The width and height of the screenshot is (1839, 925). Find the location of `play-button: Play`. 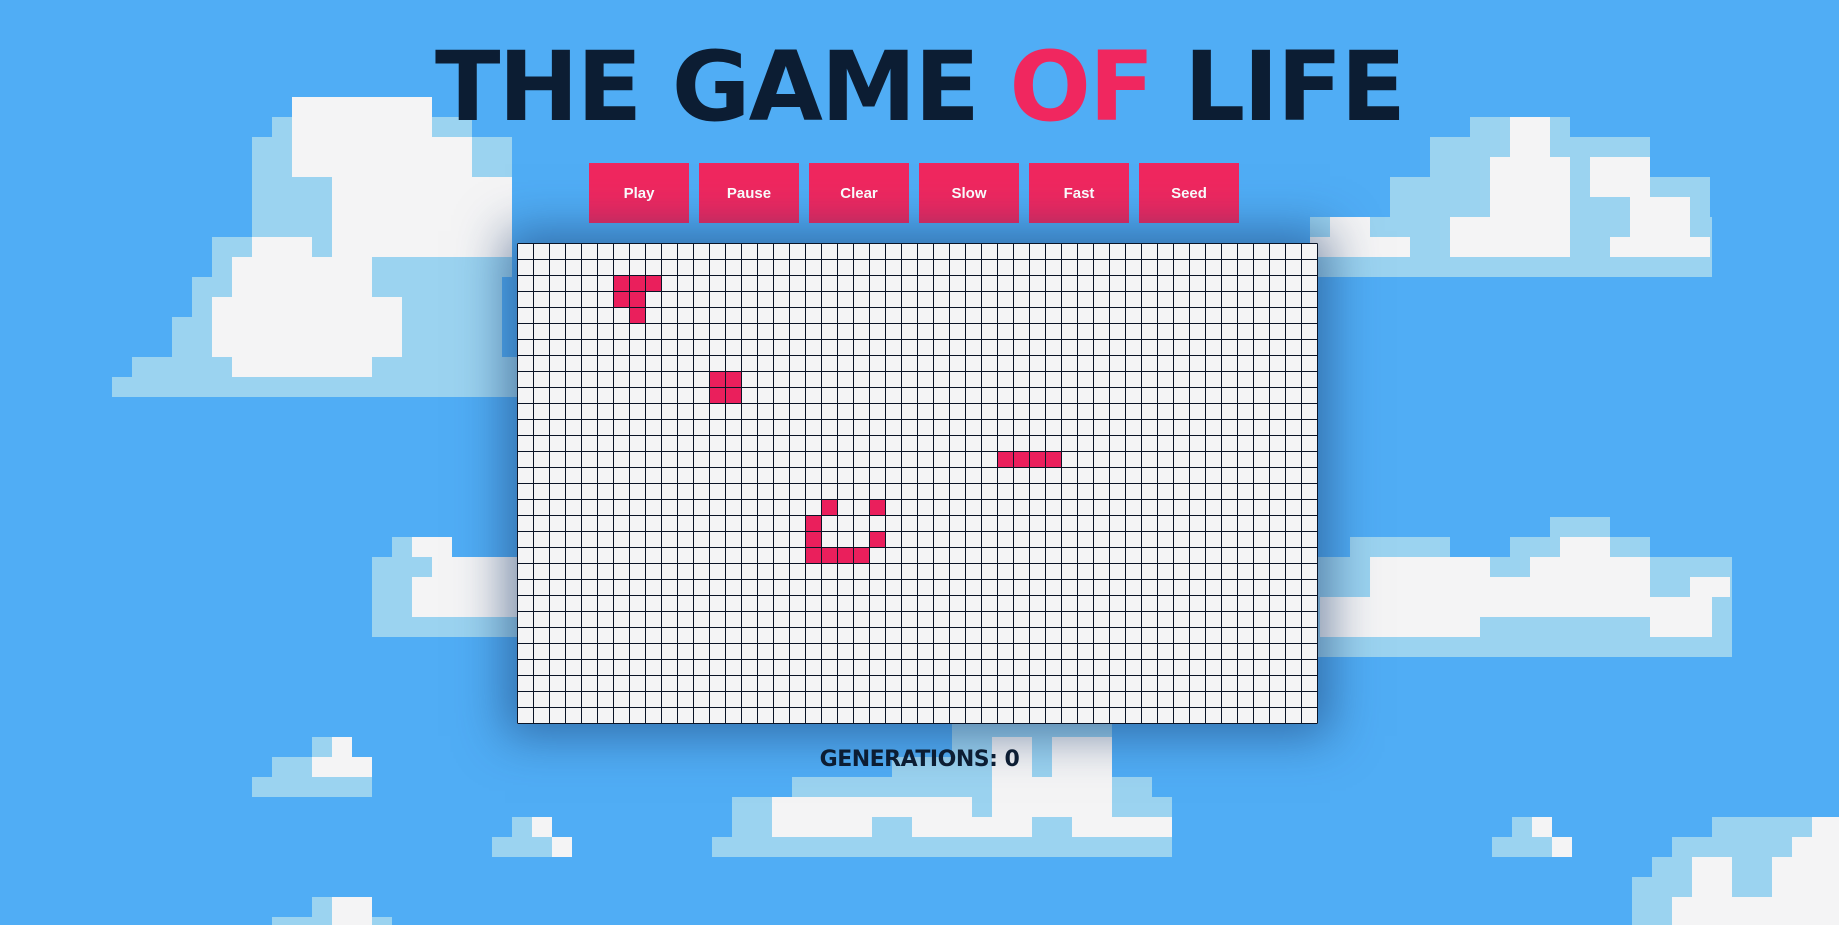

play-button: Play is located at coordinates (639, 193).